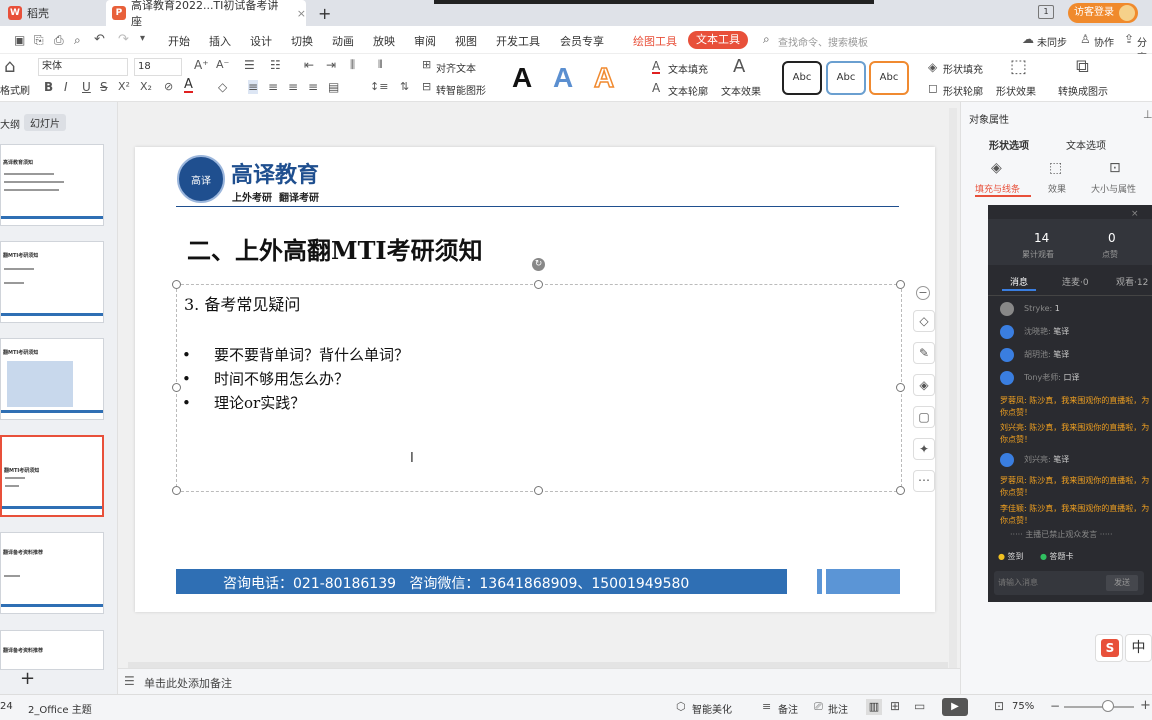  Describe the element at coordinates (261, 41) in the screenshot. I see `menu-design: 设计` at that location.